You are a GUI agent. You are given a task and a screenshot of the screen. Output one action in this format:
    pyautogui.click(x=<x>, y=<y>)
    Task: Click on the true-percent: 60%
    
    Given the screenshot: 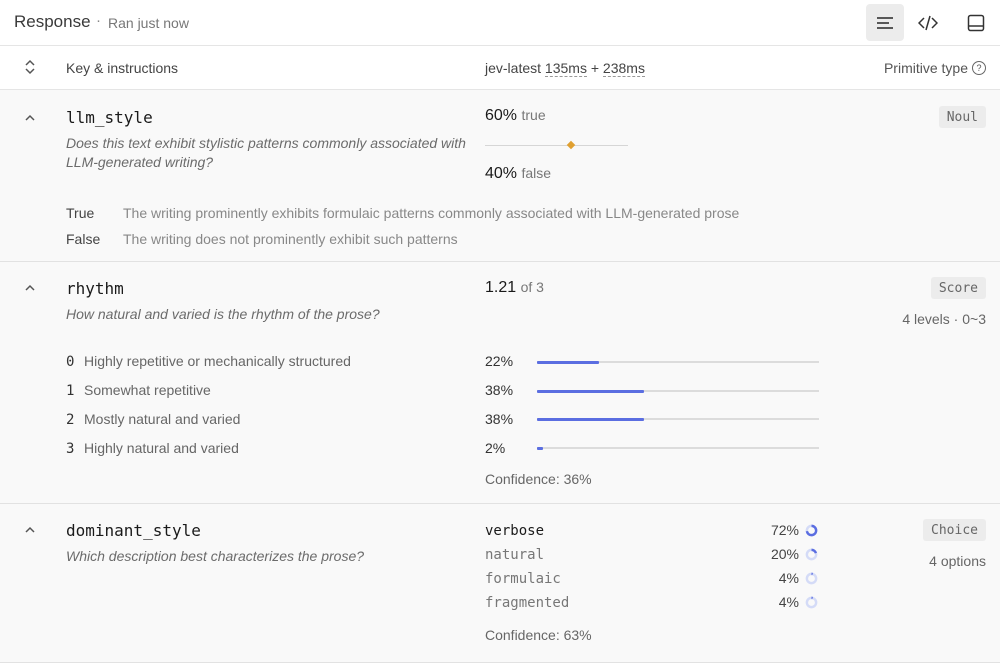 What is the action you would take?
    pyautogui.click(x=501, y=115)
    